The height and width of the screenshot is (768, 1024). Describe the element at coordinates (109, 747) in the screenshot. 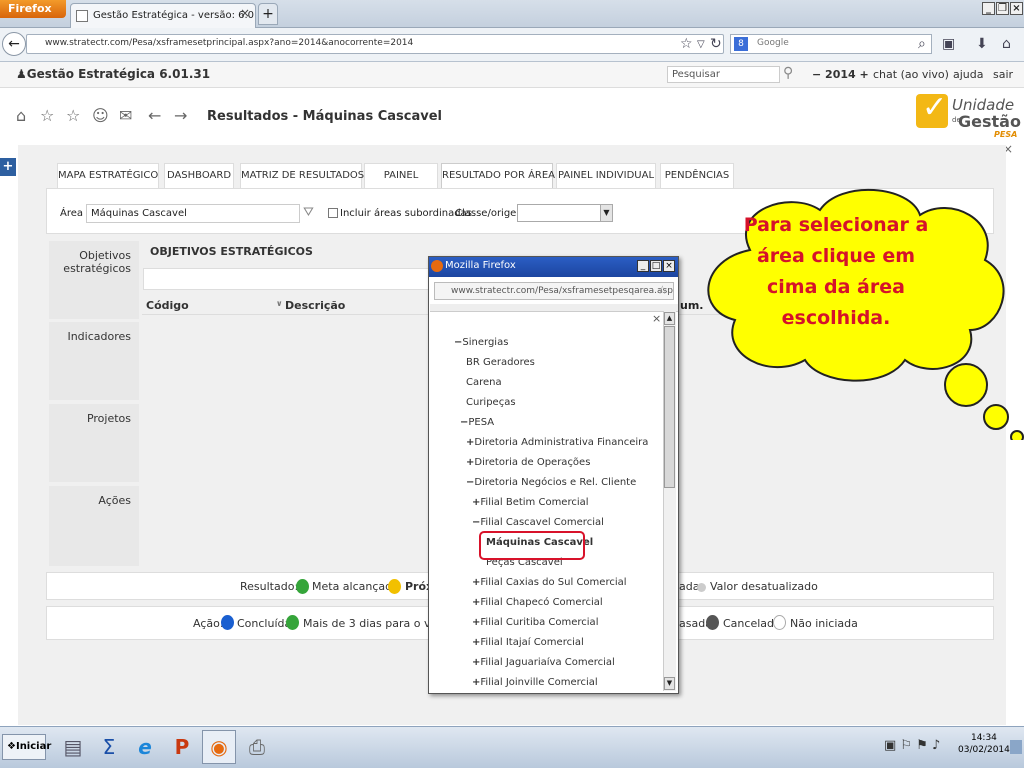

I see `powershell-icon: Σ` at that location.